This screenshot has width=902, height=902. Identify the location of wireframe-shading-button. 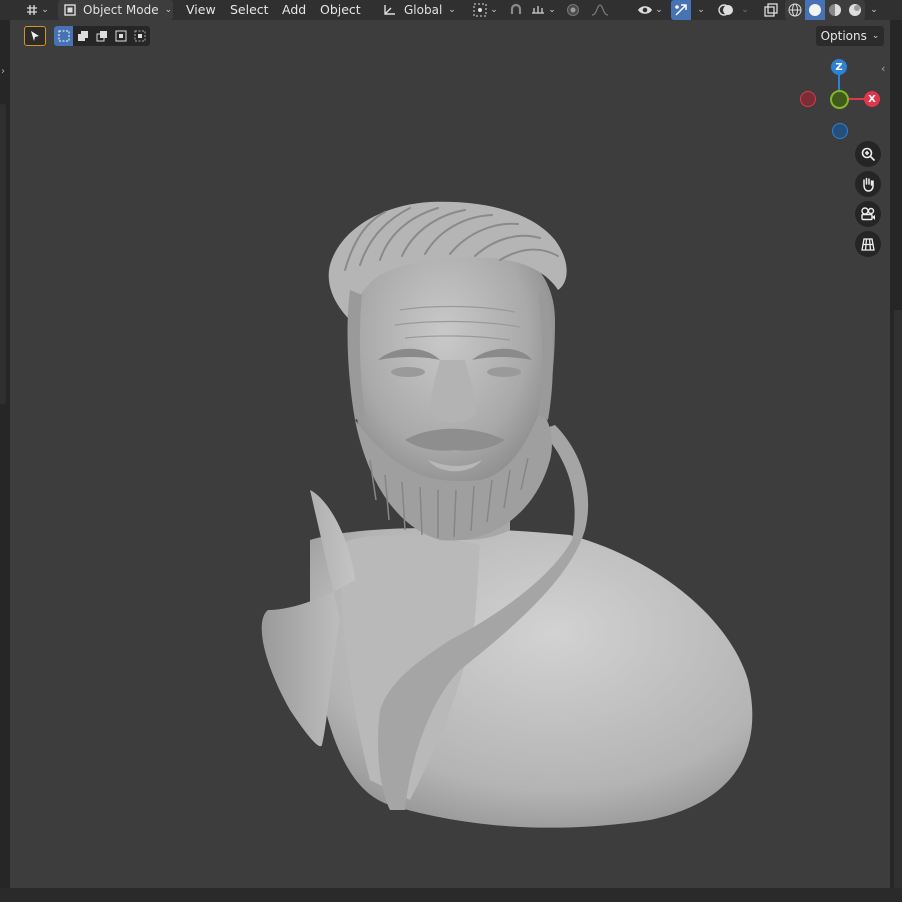
(795, 10).